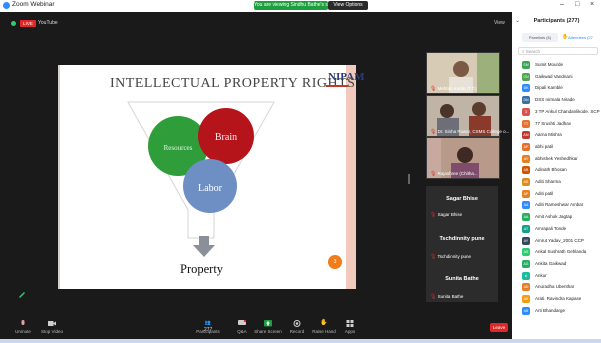 The height and width of the screenshot is (343, 601). I want to click on resources-label: Resources, so click(178, 148).